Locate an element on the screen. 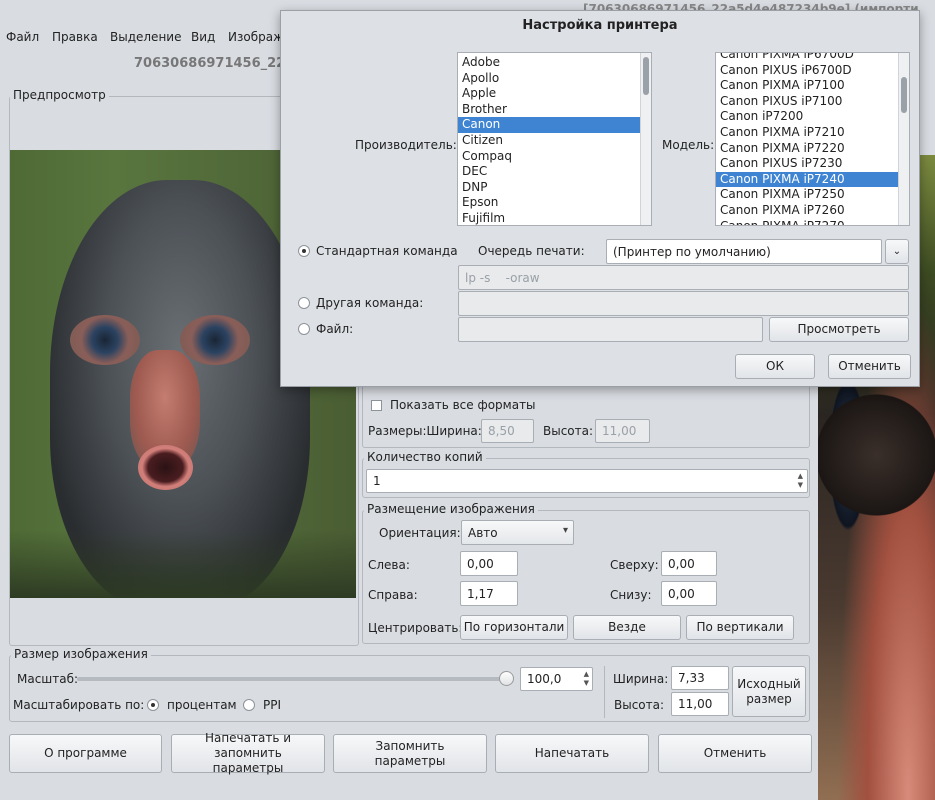  cancel-button: Отменить is located at coordinates (735, 753).